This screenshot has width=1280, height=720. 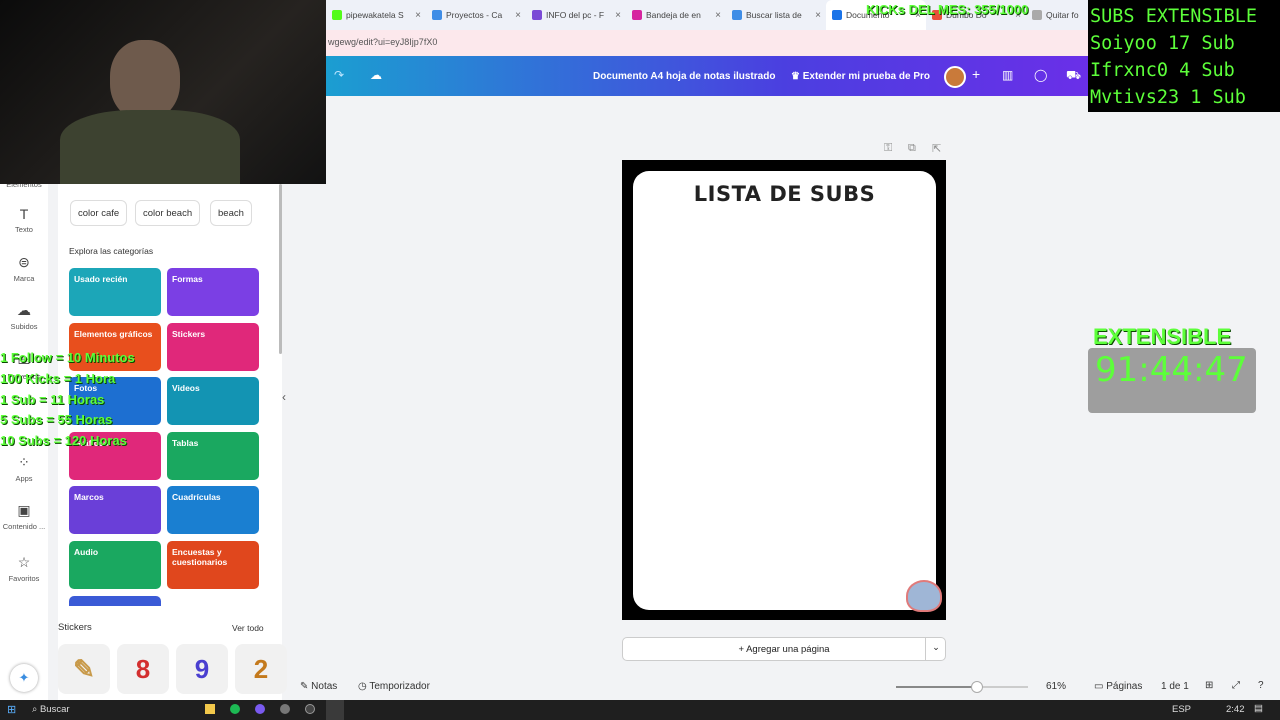 I want to click on extend-pro-label: Extender mi prueba de Pro, so click(x=866, y=76).